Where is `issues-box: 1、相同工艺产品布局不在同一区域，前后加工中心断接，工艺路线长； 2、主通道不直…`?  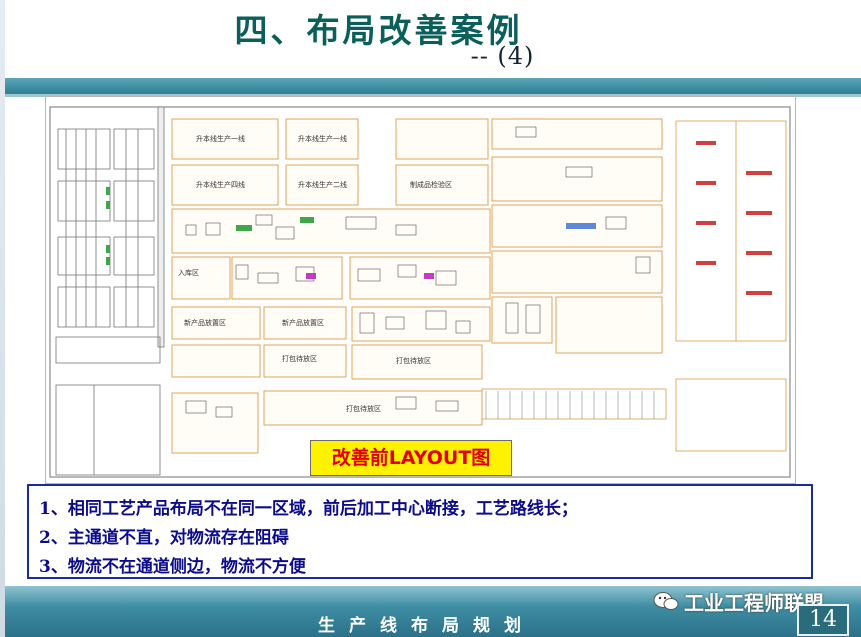
issues-box: 1、相同工艺产品布局不在同一区域，前后加工中心断接，工艺路线长； 2、主通道不直… is located at coordinates (420, 531).